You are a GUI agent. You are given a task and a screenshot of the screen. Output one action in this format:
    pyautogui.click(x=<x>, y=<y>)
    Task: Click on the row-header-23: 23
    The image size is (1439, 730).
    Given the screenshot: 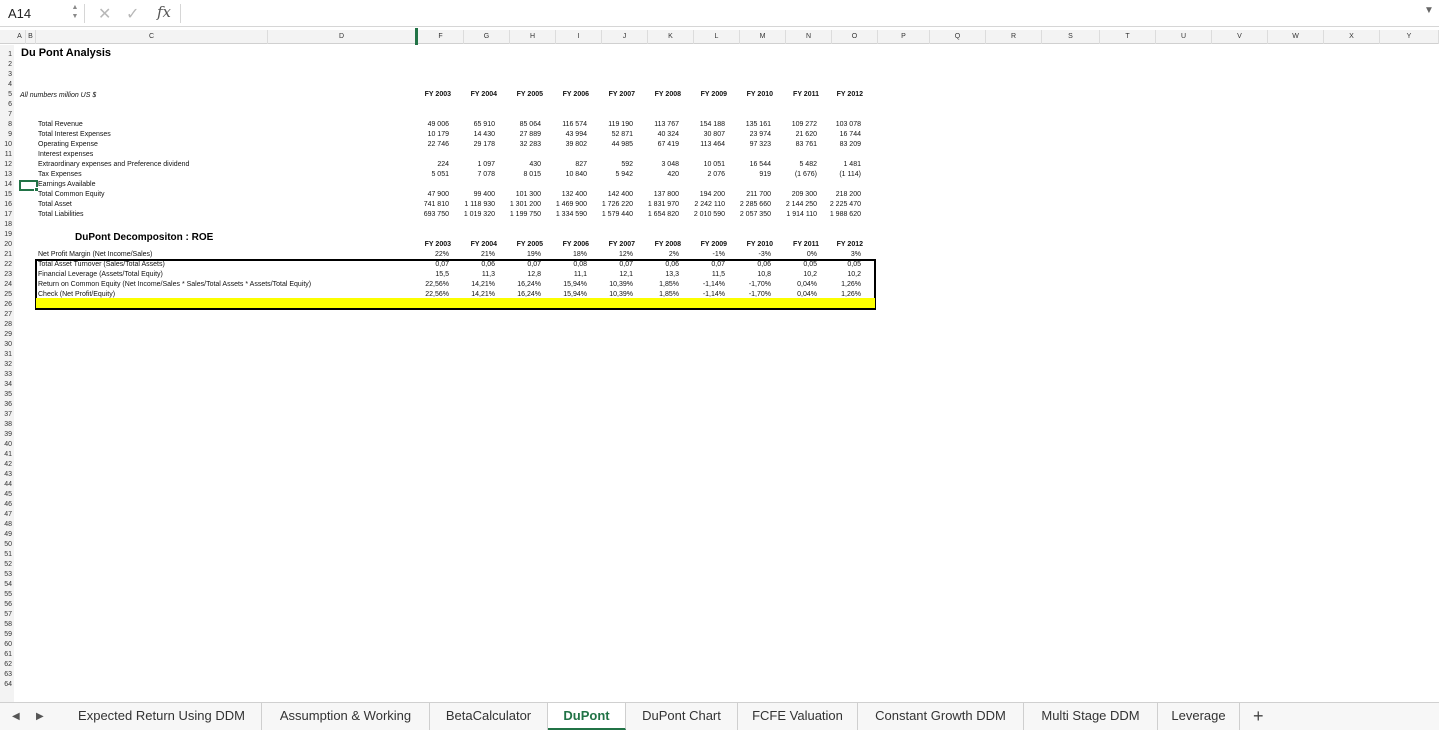 What is the action you would take?
    pyautogui.click(x=7, y=275)
    